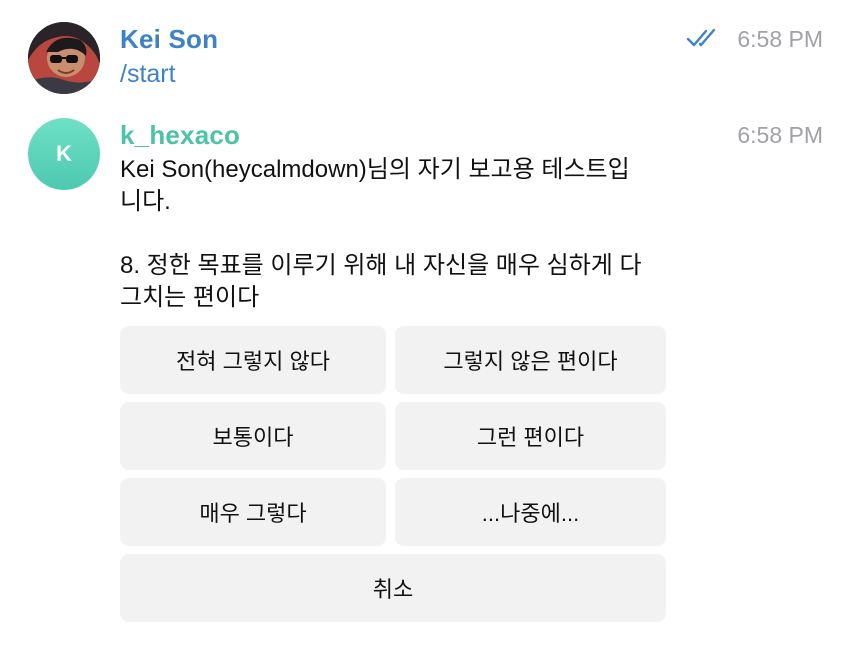  Describe the element at coordinates (145, 201) in the screenshot. I see `text-line: 니다.` at that location.